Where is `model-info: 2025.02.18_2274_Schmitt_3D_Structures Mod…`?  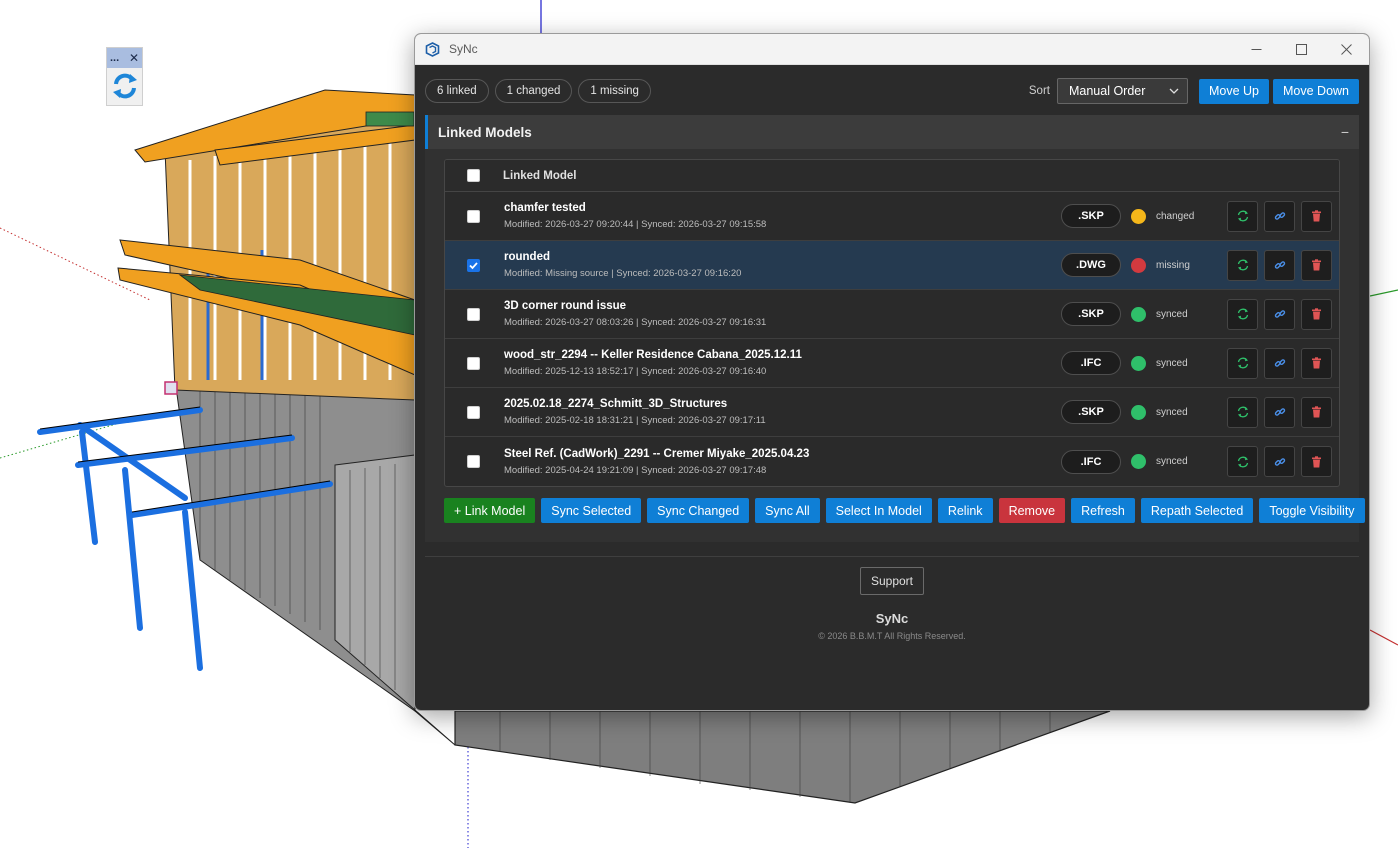
model-info: 2025.02.18_2274_Schmitt_3D_Structures Mod… is located at coordinates (782, 412).